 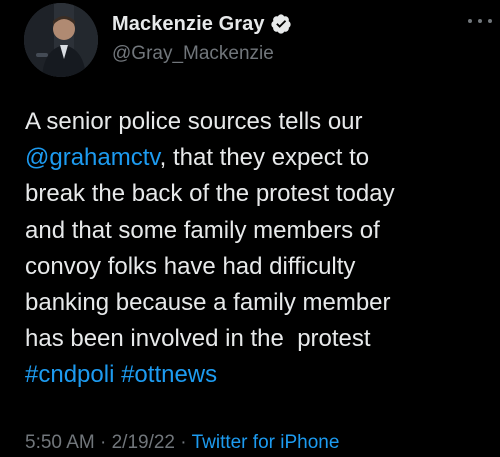 I want to click on tweet-line: banking because a family member, so click(x=260, y=303).